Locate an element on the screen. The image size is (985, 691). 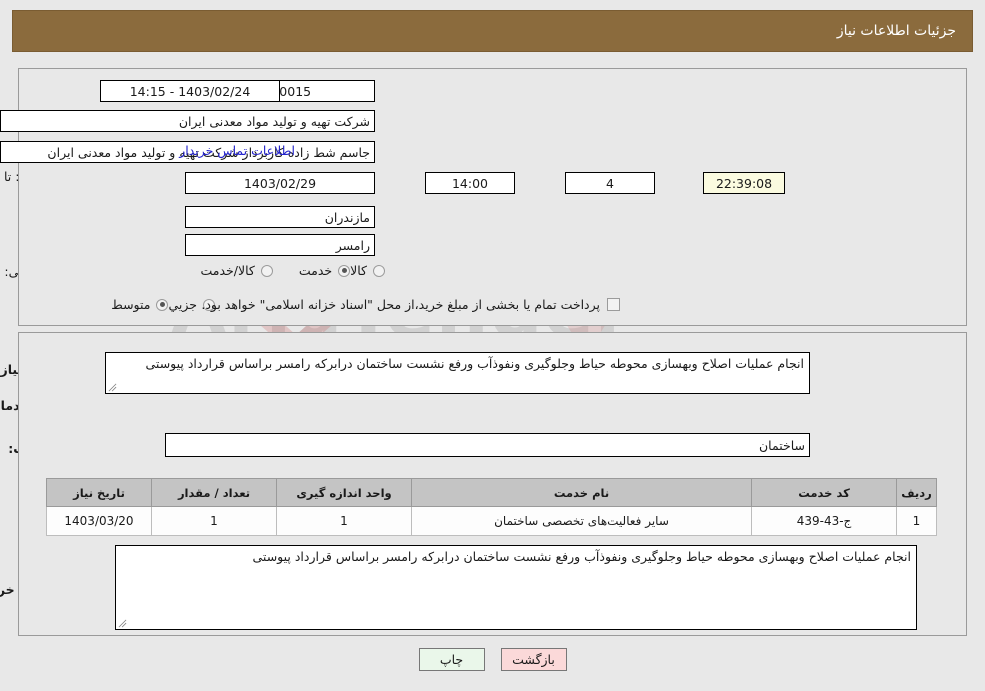
process-option-motavaset: متوسط is located at coordinates (140, 304).